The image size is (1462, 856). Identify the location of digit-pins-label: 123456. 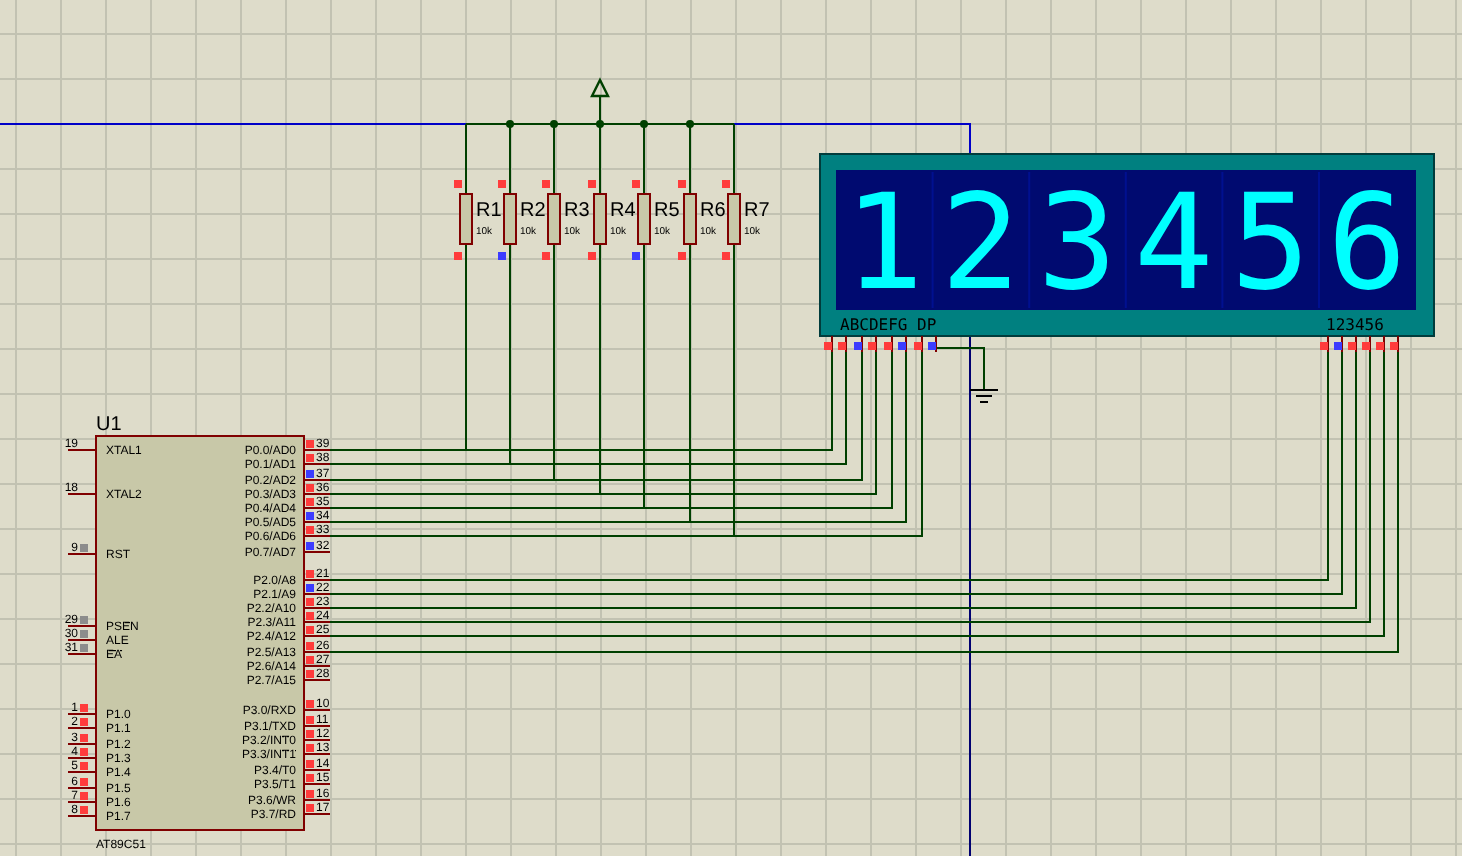
(1355, 325).